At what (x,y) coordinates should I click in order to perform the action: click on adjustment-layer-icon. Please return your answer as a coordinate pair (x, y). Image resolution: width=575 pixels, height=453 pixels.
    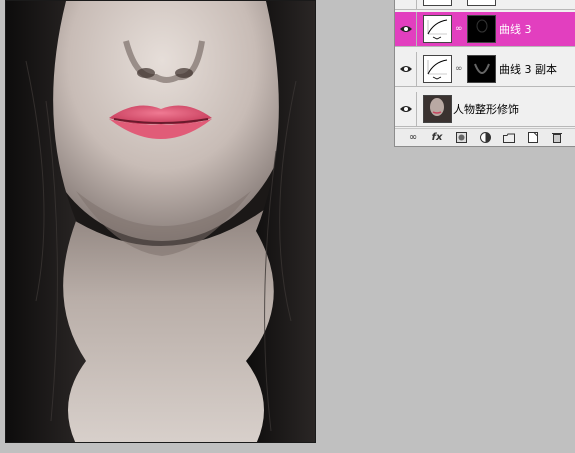
    Looking at the image, I should click on (485, 138).